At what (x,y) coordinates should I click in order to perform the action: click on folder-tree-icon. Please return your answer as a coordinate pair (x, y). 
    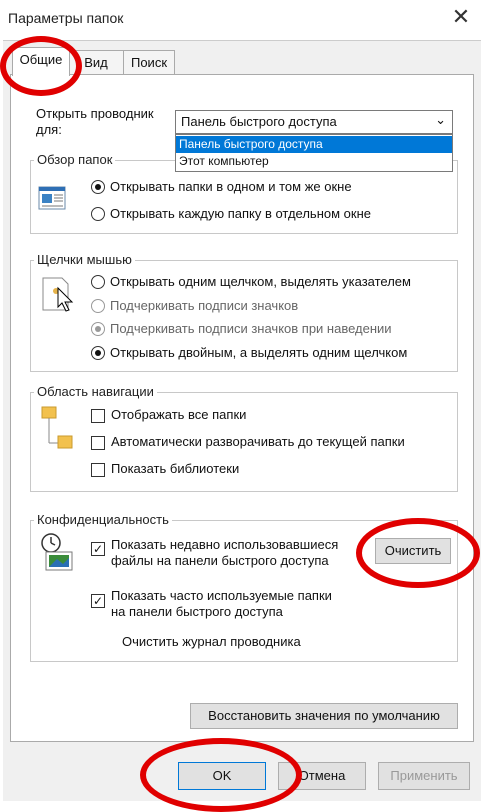
    Looking at the image, I should click on (57, 430).